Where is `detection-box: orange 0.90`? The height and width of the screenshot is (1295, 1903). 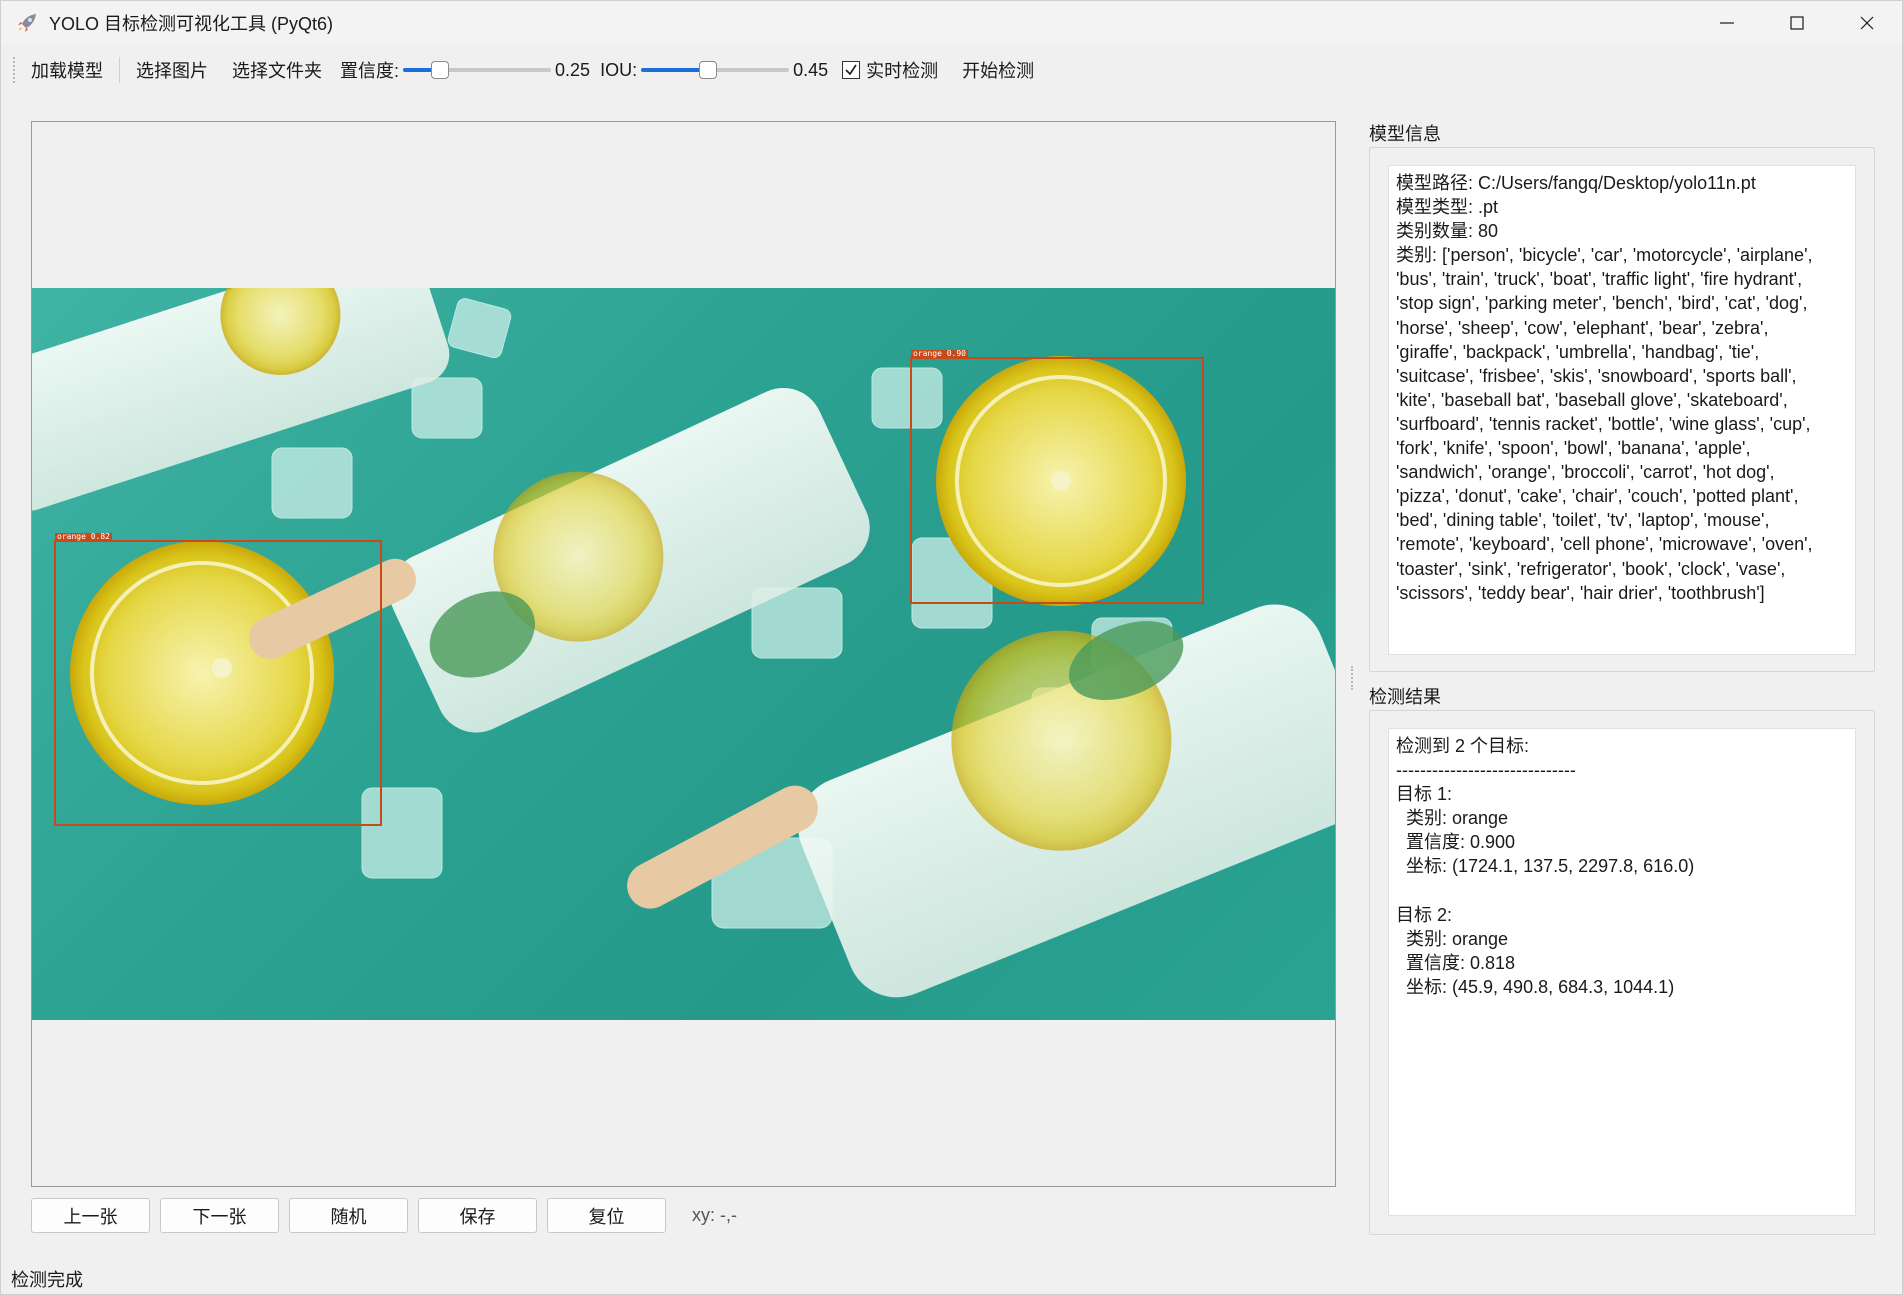
detection-box: orange 0.90 is located at coordinates (1057, 477).